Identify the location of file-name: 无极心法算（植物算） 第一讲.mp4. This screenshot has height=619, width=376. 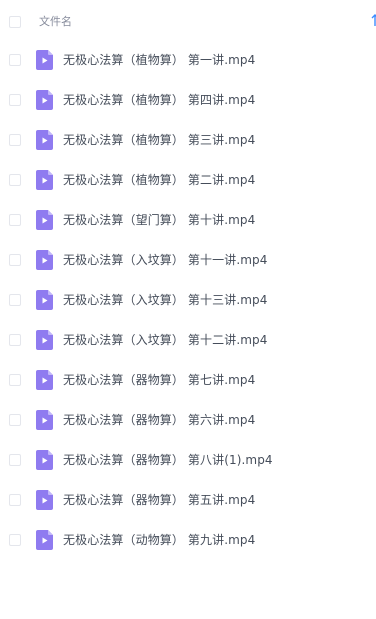
(159, 60).